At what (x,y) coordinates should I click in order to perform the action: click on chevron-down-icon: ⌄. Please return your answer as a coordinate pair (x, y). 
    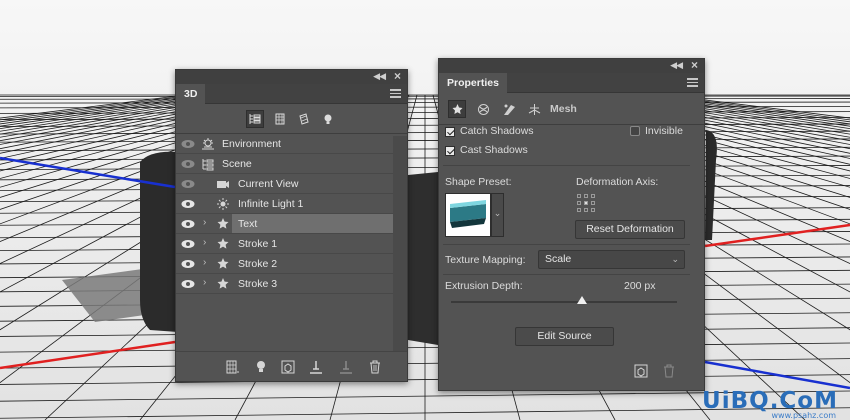
    Looking at the image, I should click on (675, 259).